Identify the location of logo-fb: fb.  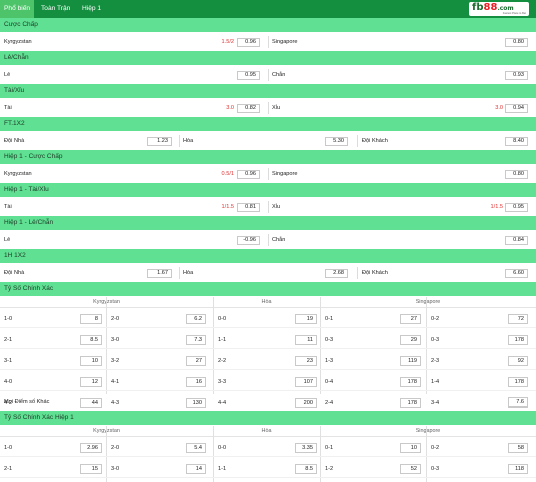
(478, 7).